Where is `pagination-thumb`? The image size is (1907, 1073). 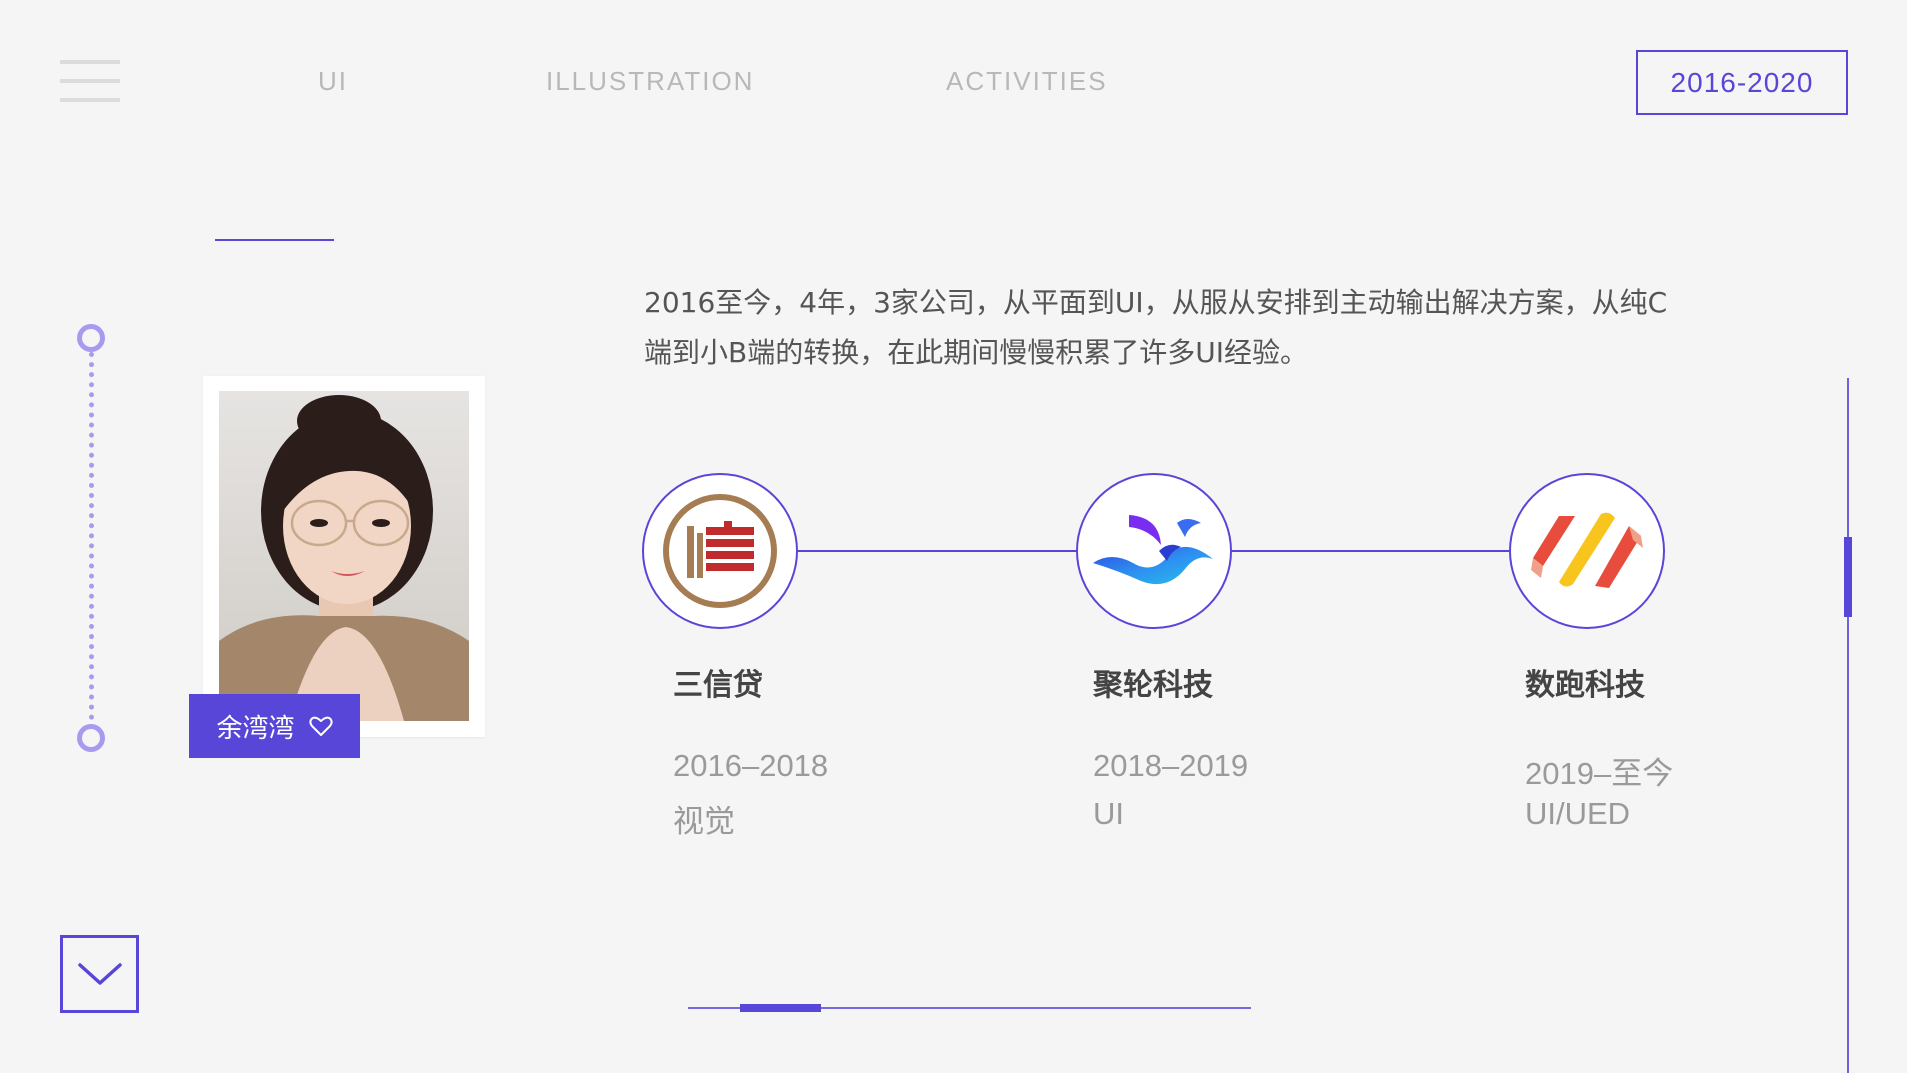
pagination-thumb is located at coordinates (780, 1008).